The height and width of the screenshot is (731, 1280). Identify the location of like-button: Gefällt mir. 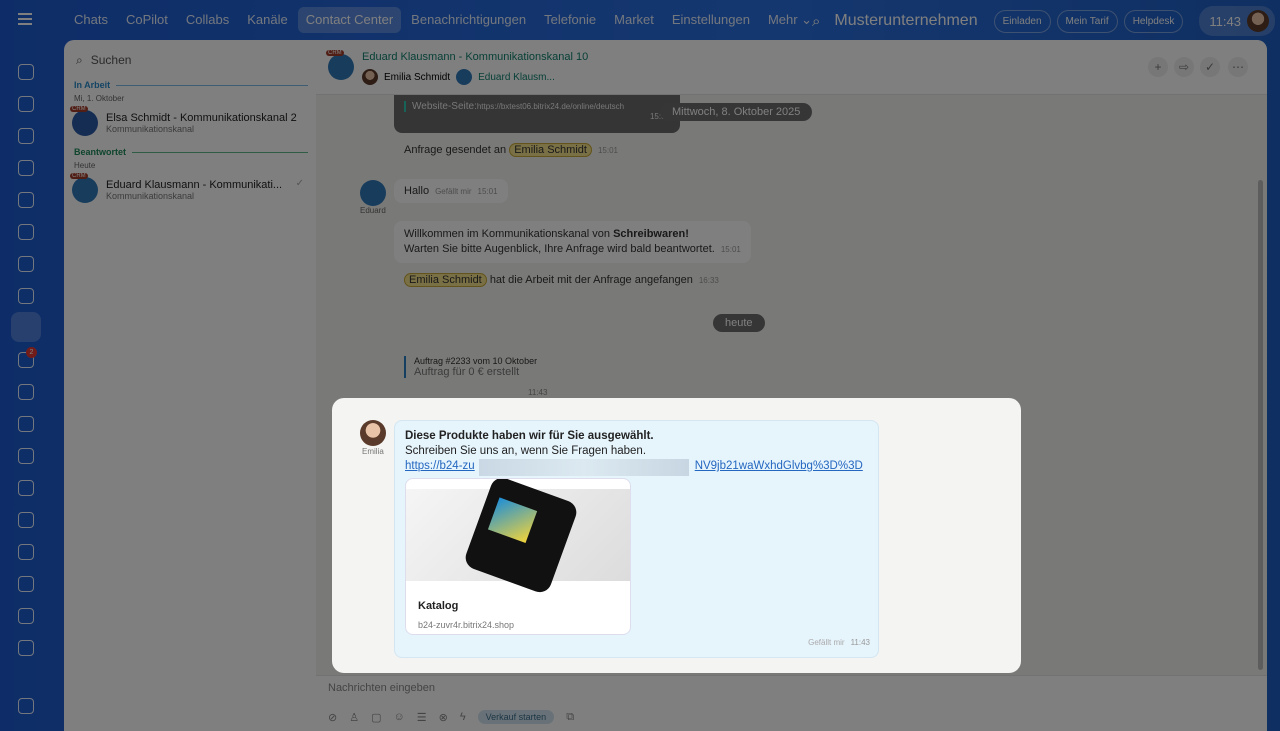
(826, 642).